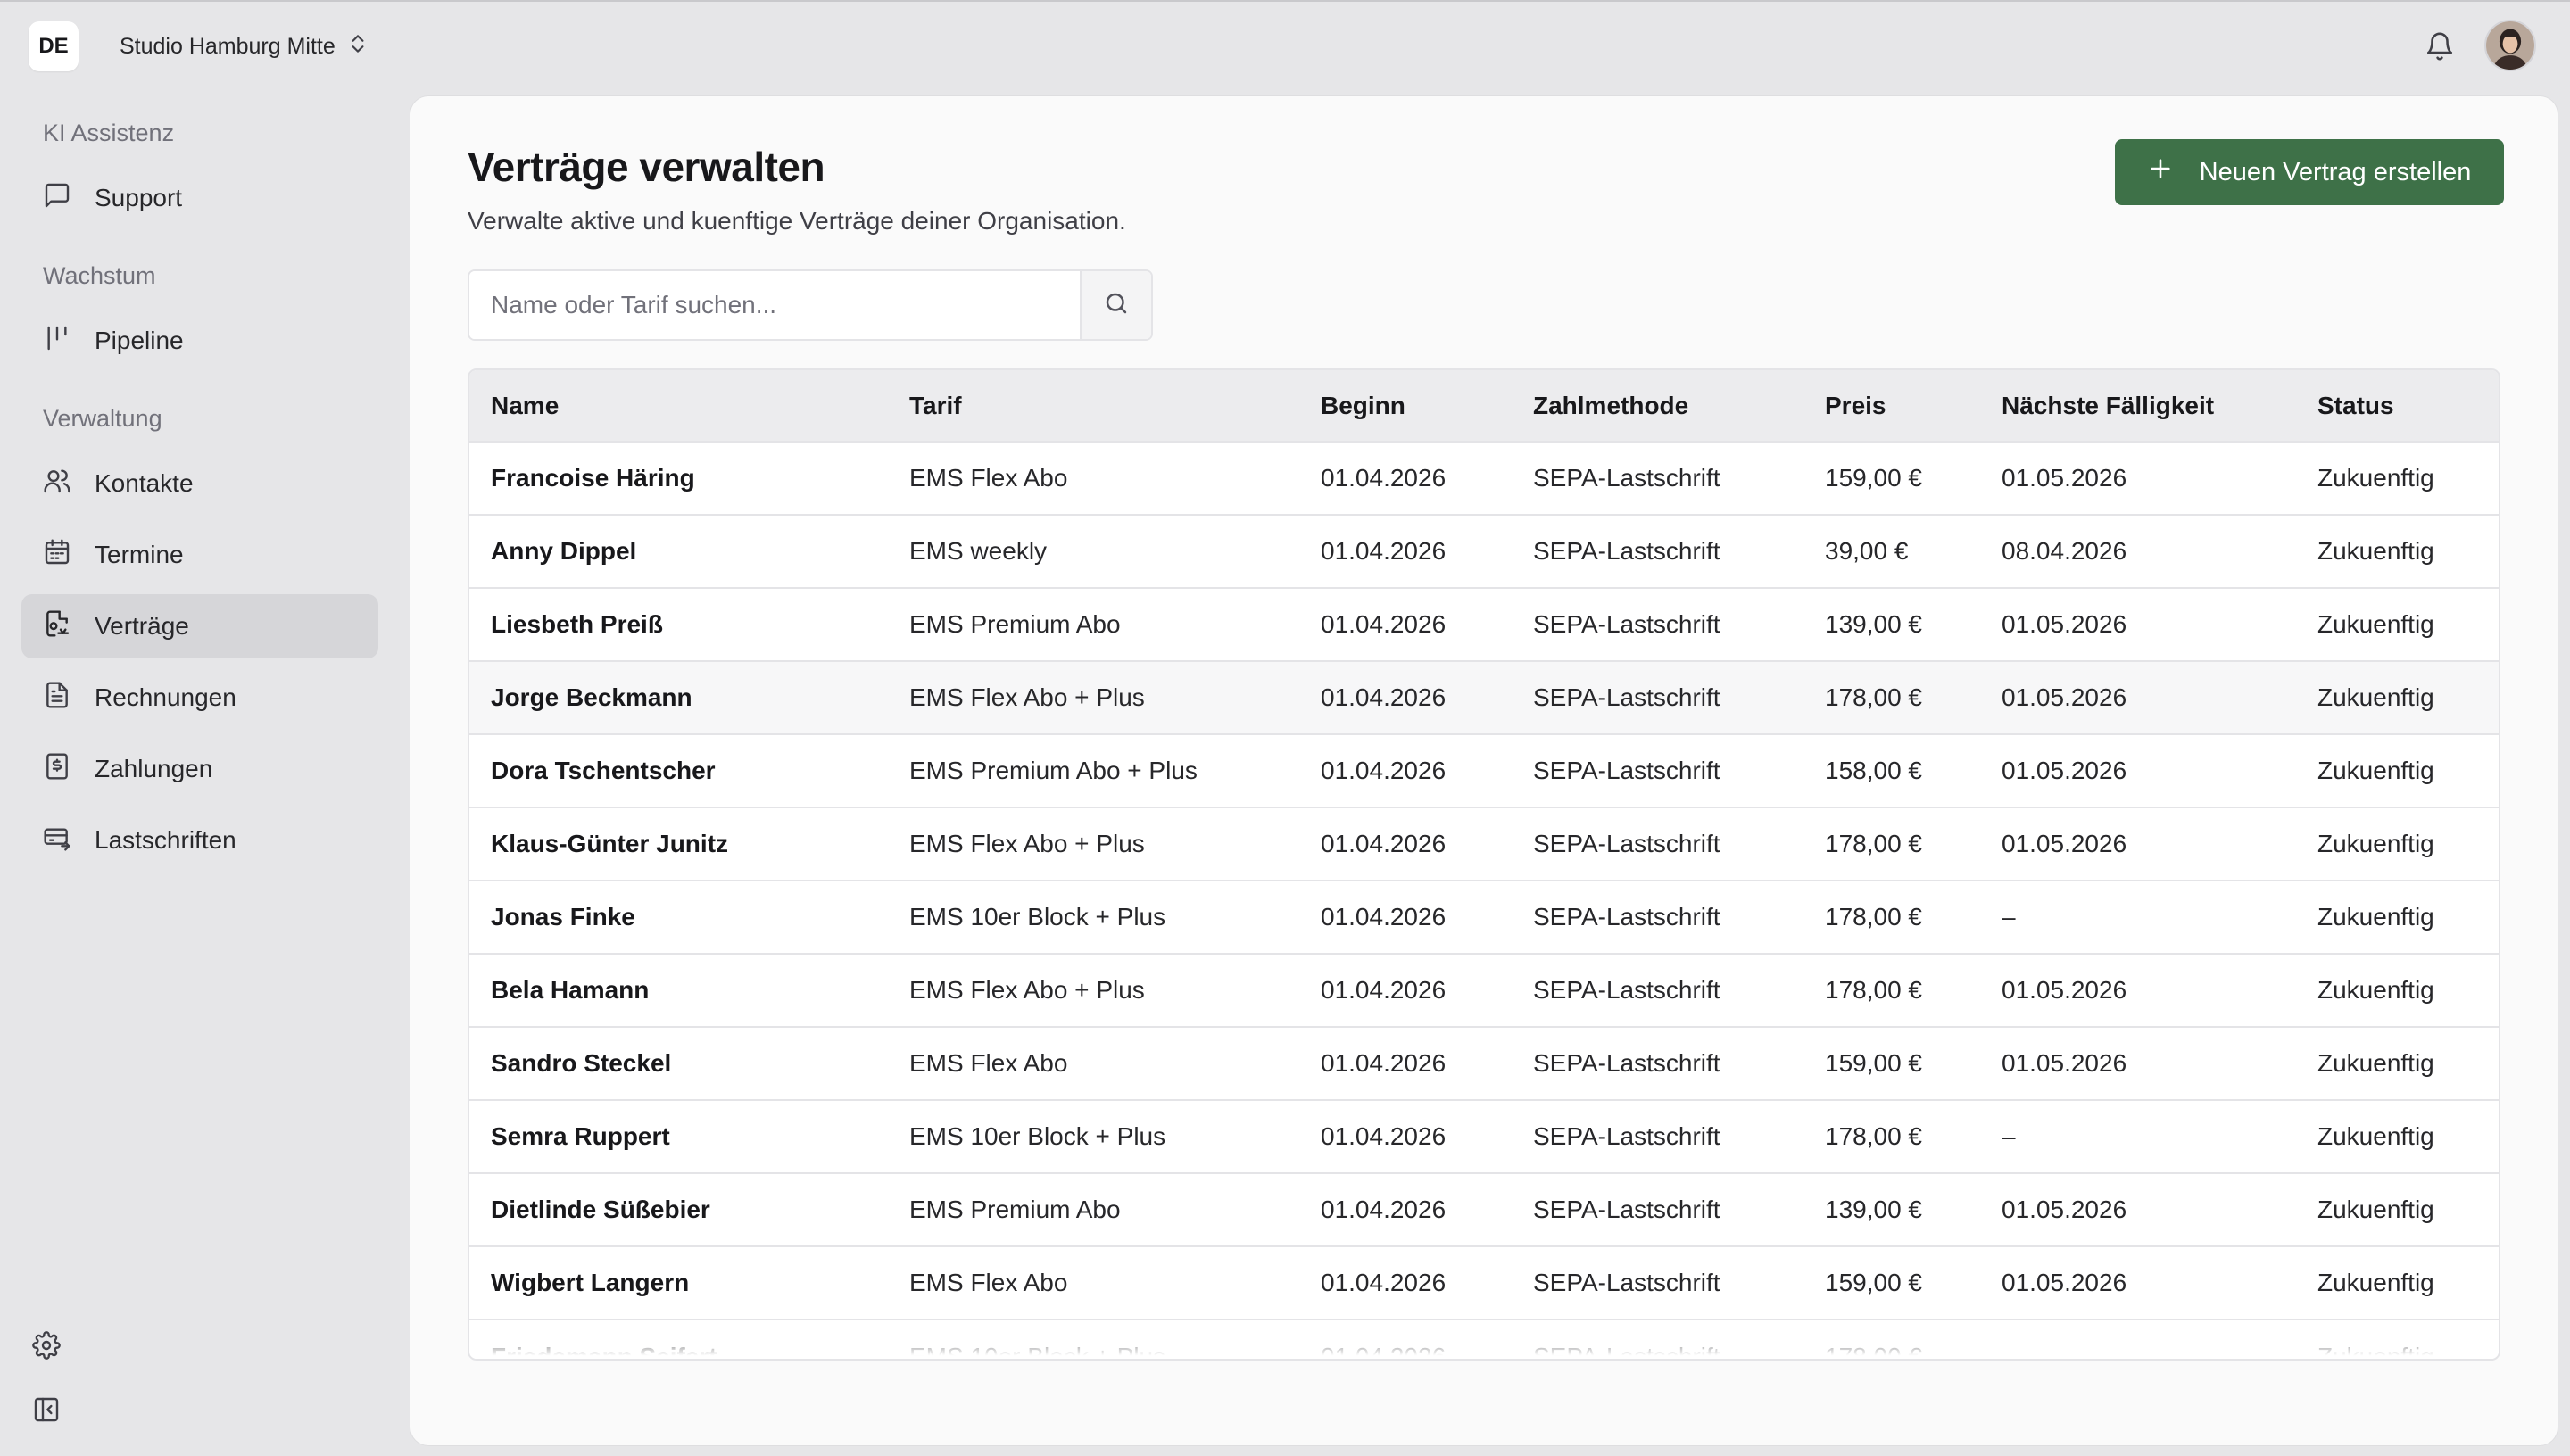  Describe the element at coordinates (57, 699) in the screenshot. I see `file-text-icon` at that location.